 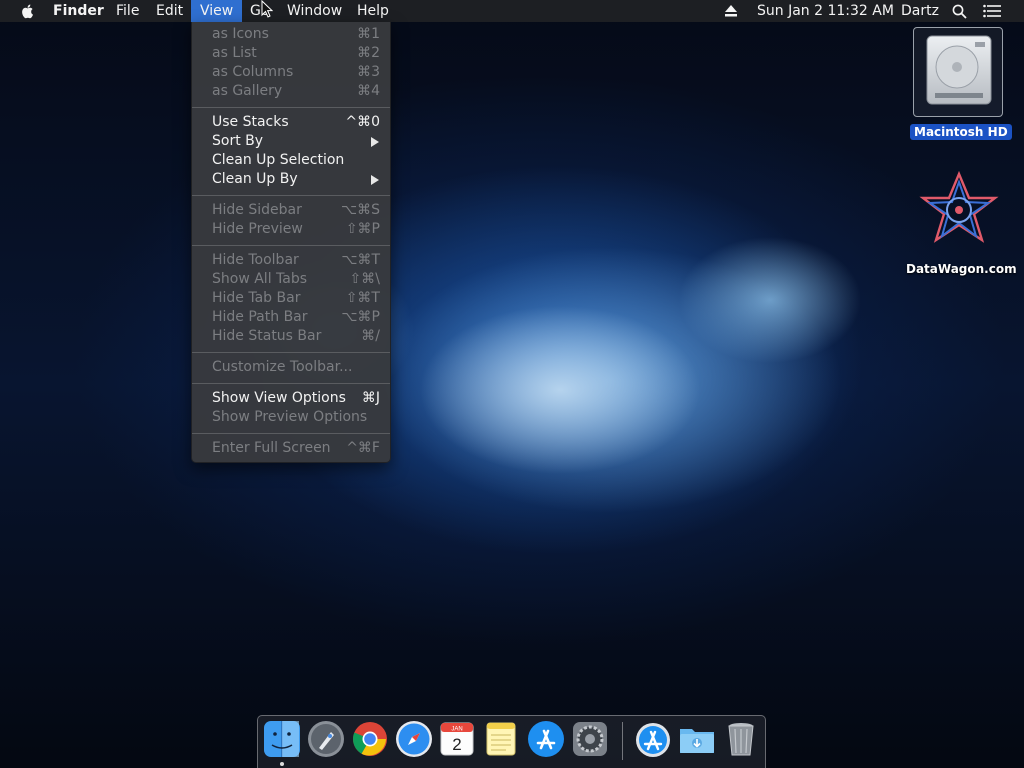 I want to click on menu-item-use-stacks: Use Stacks ^⌘0, so click(x=291, y=122).